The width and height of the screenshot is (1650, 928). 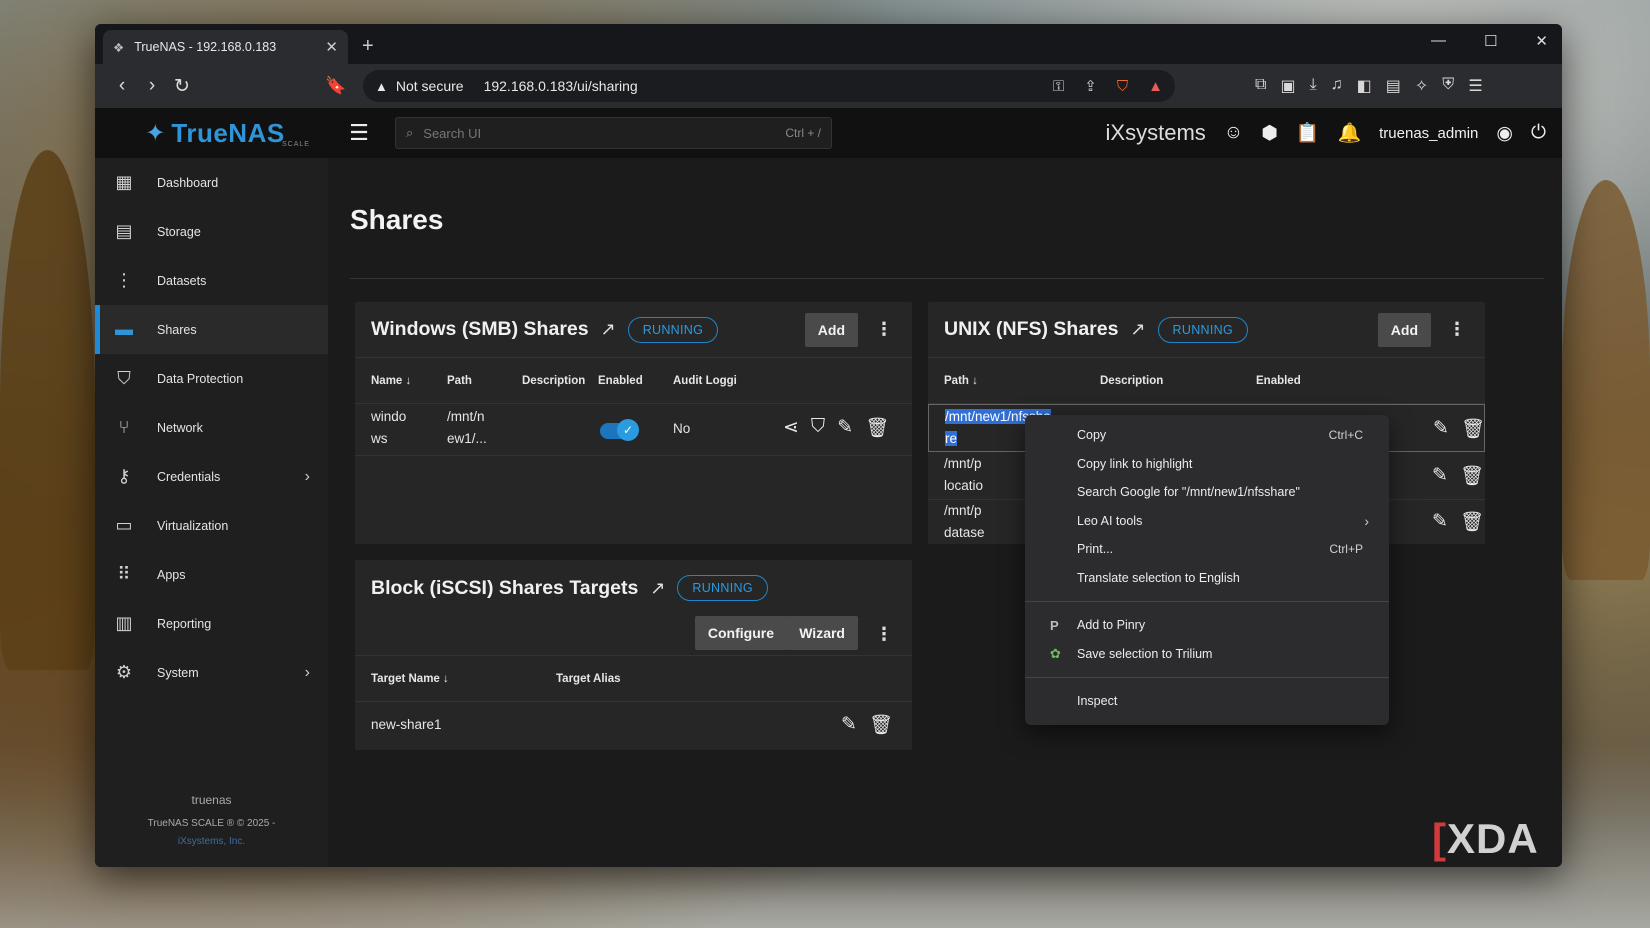 I want to click on ixsystems-logo: iXsystems, so click(x=1156, y=133).